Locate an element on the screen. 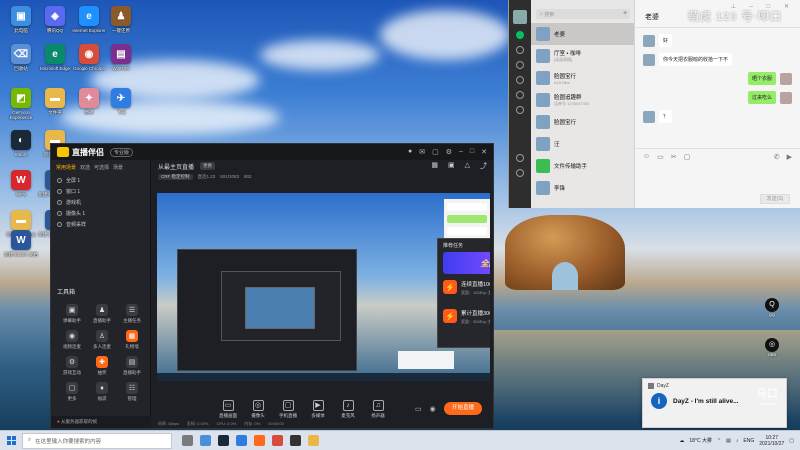 The width and height of the screenshot is (800, 450). tool-button: ♙ 多人连麦 is located at coordinates (102, 340).